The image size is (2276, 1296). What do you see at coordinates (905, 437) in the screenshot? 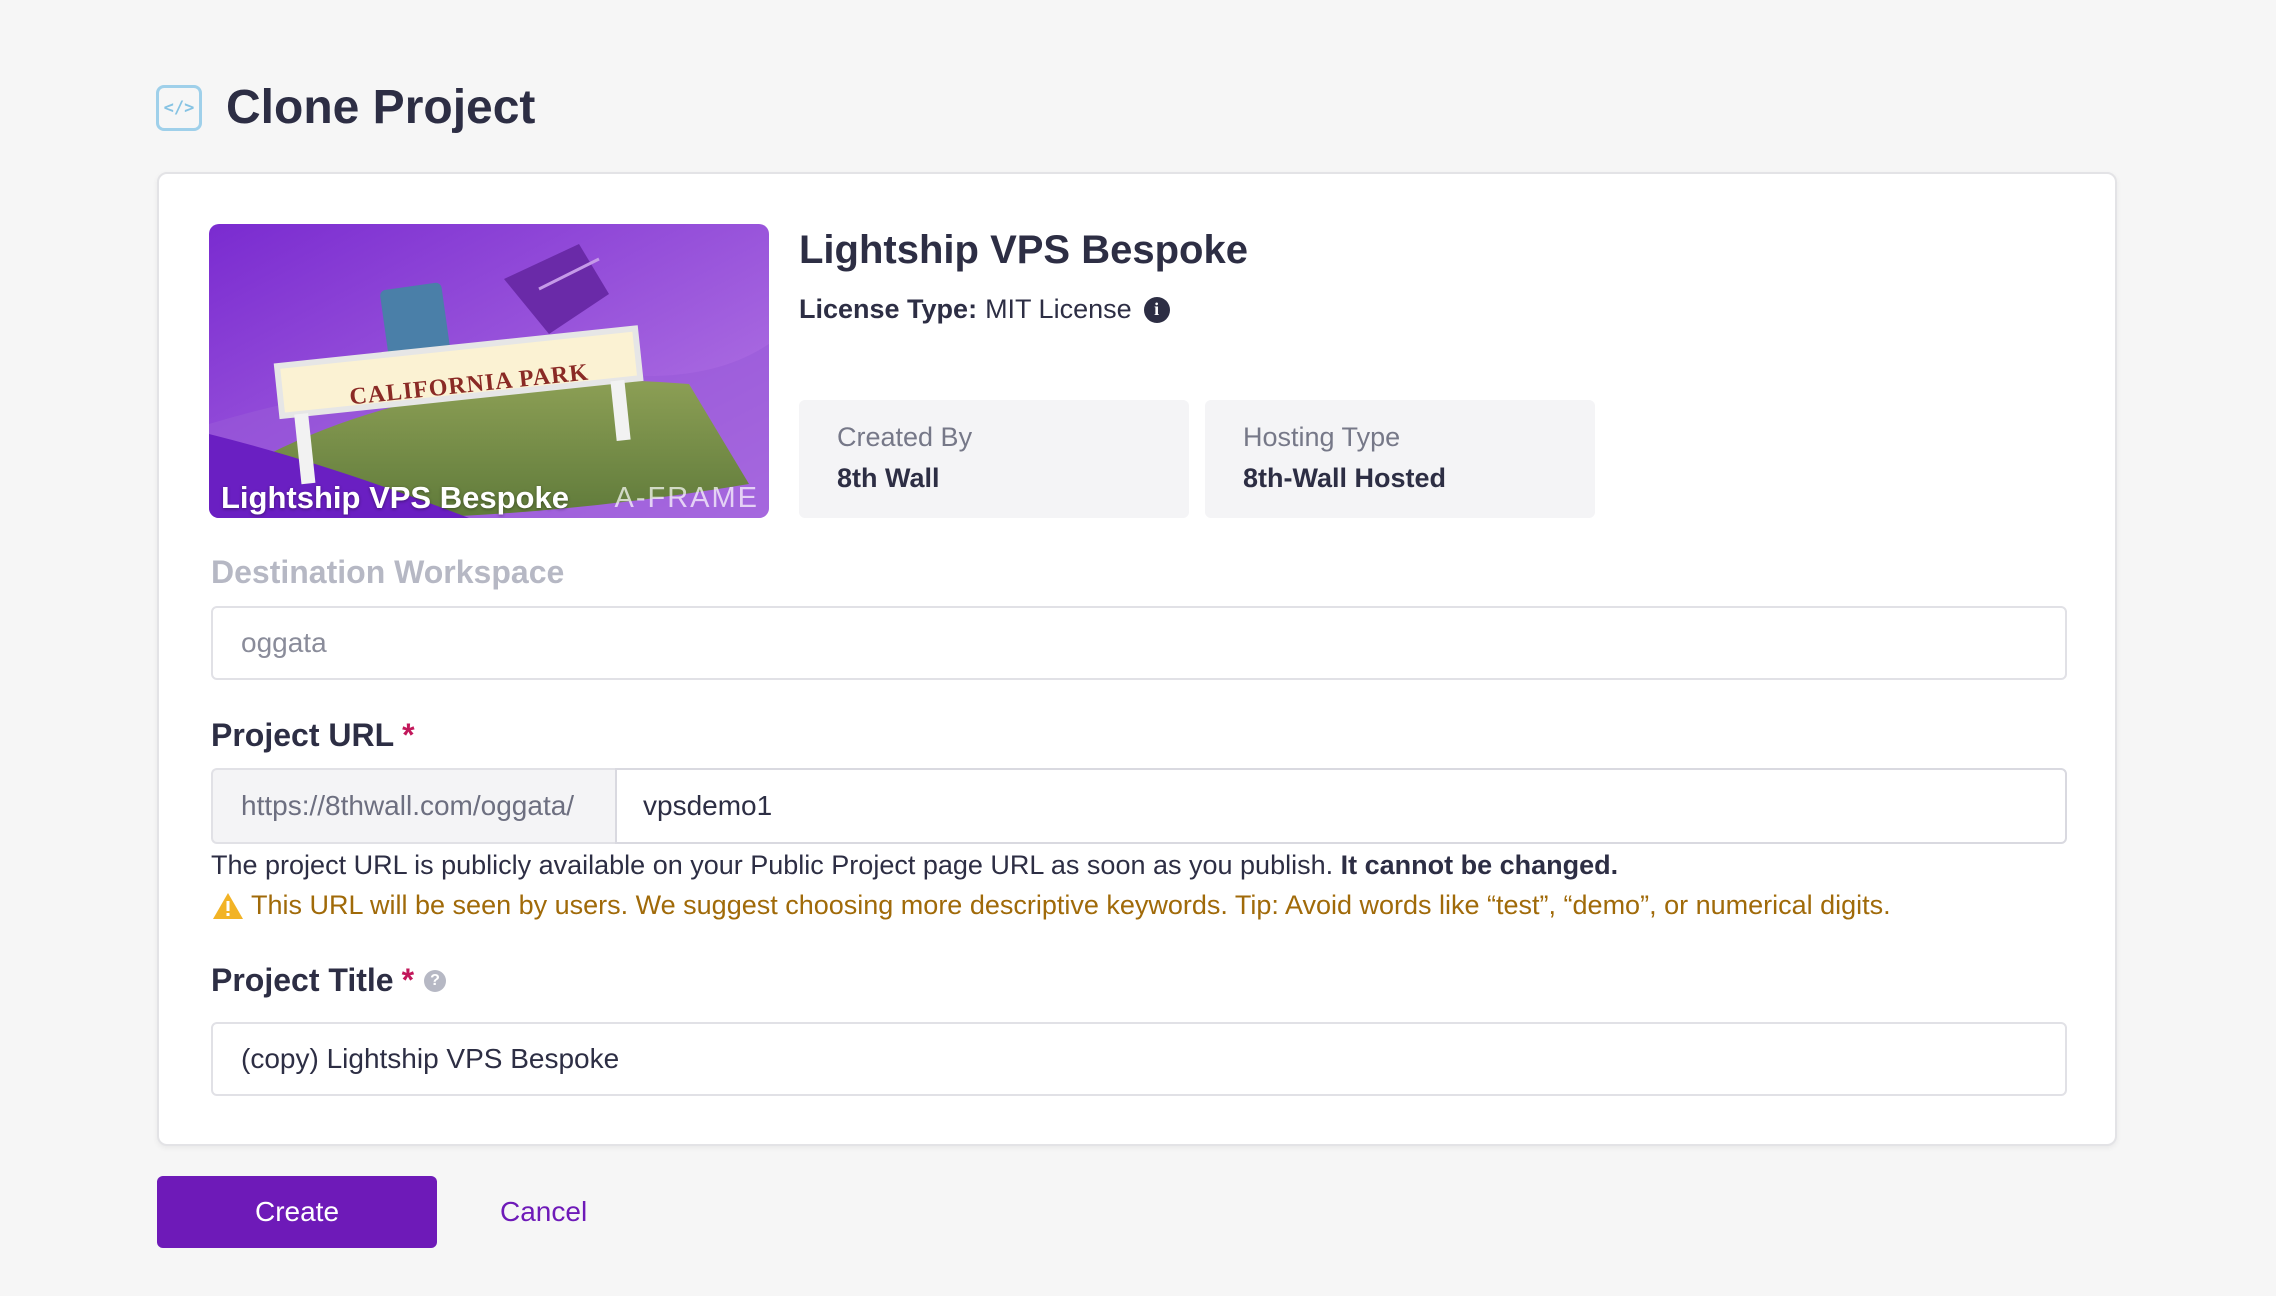
I see `created-by-label: Created By` at bounding box center [905, 437].